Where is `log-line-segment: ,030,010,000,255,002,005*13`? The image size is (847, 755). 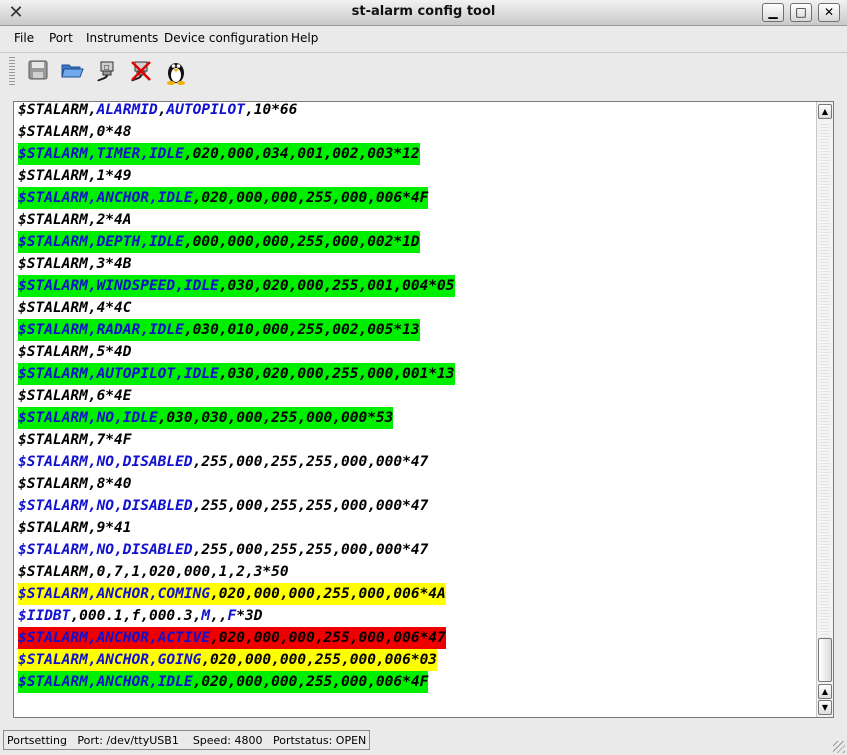
log-line-segment: ,030,010,000,255,002,005*13 is located at coordinates (301, 330).